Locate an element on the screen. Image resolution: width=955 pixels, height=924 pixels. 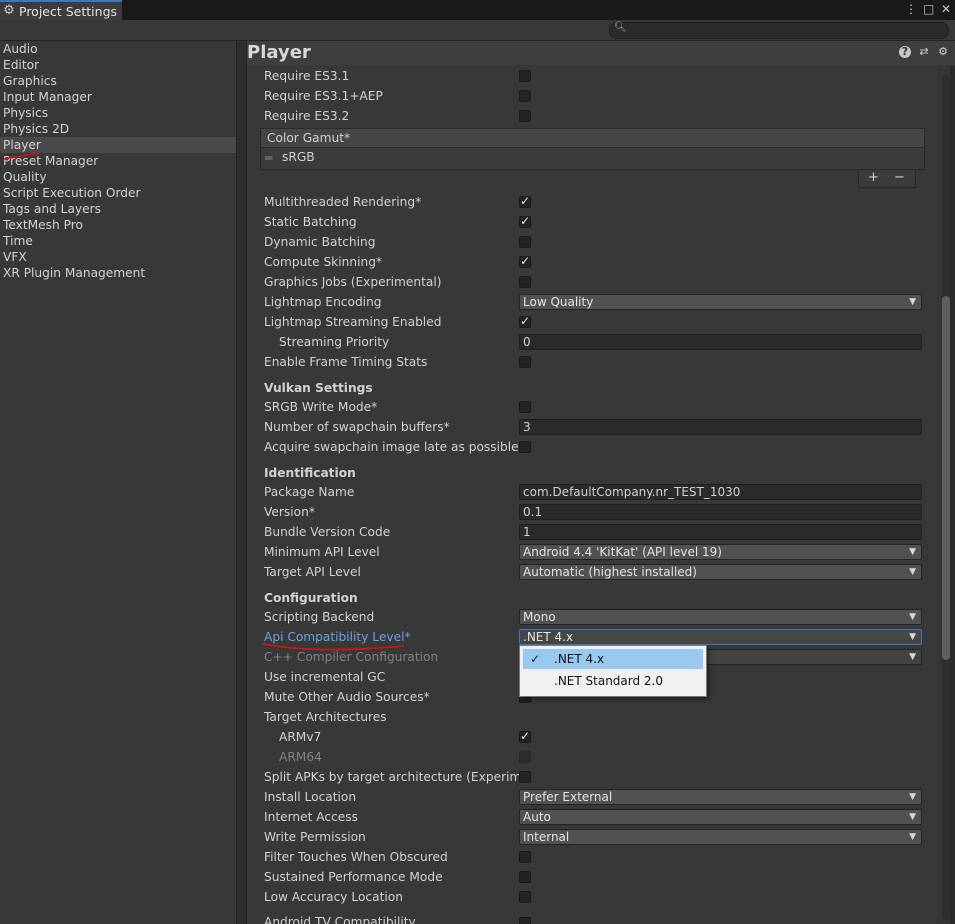
package-name-label: Package Name is located at coordinates (309, 492).